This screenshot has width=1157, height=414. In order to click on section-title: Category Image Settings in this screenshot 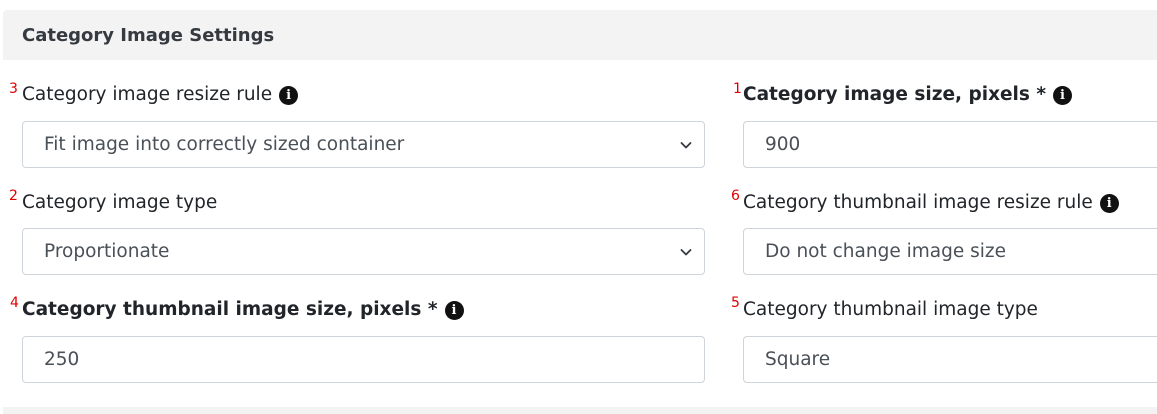, I will do `click(148, 35)`.